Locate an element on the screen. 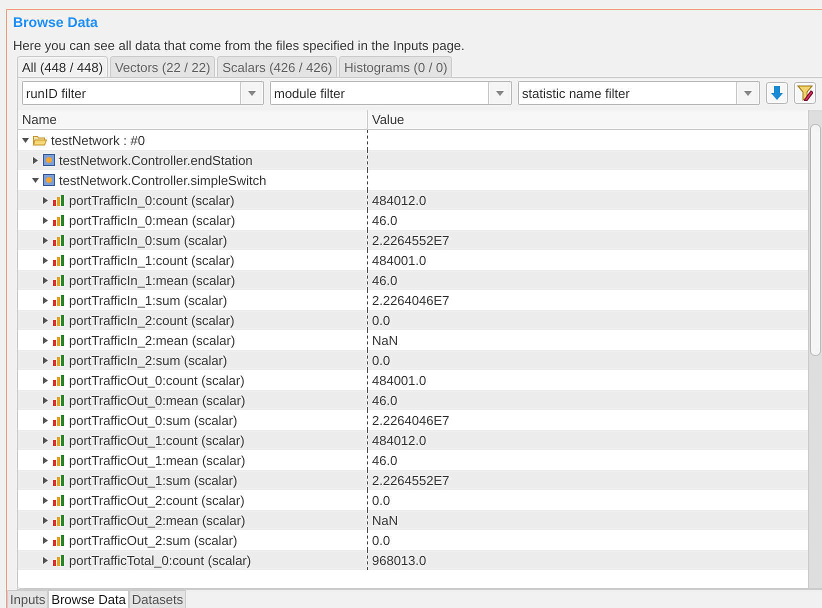  tab: Histograms (0 / 0) is located at coordinates (395, 66).